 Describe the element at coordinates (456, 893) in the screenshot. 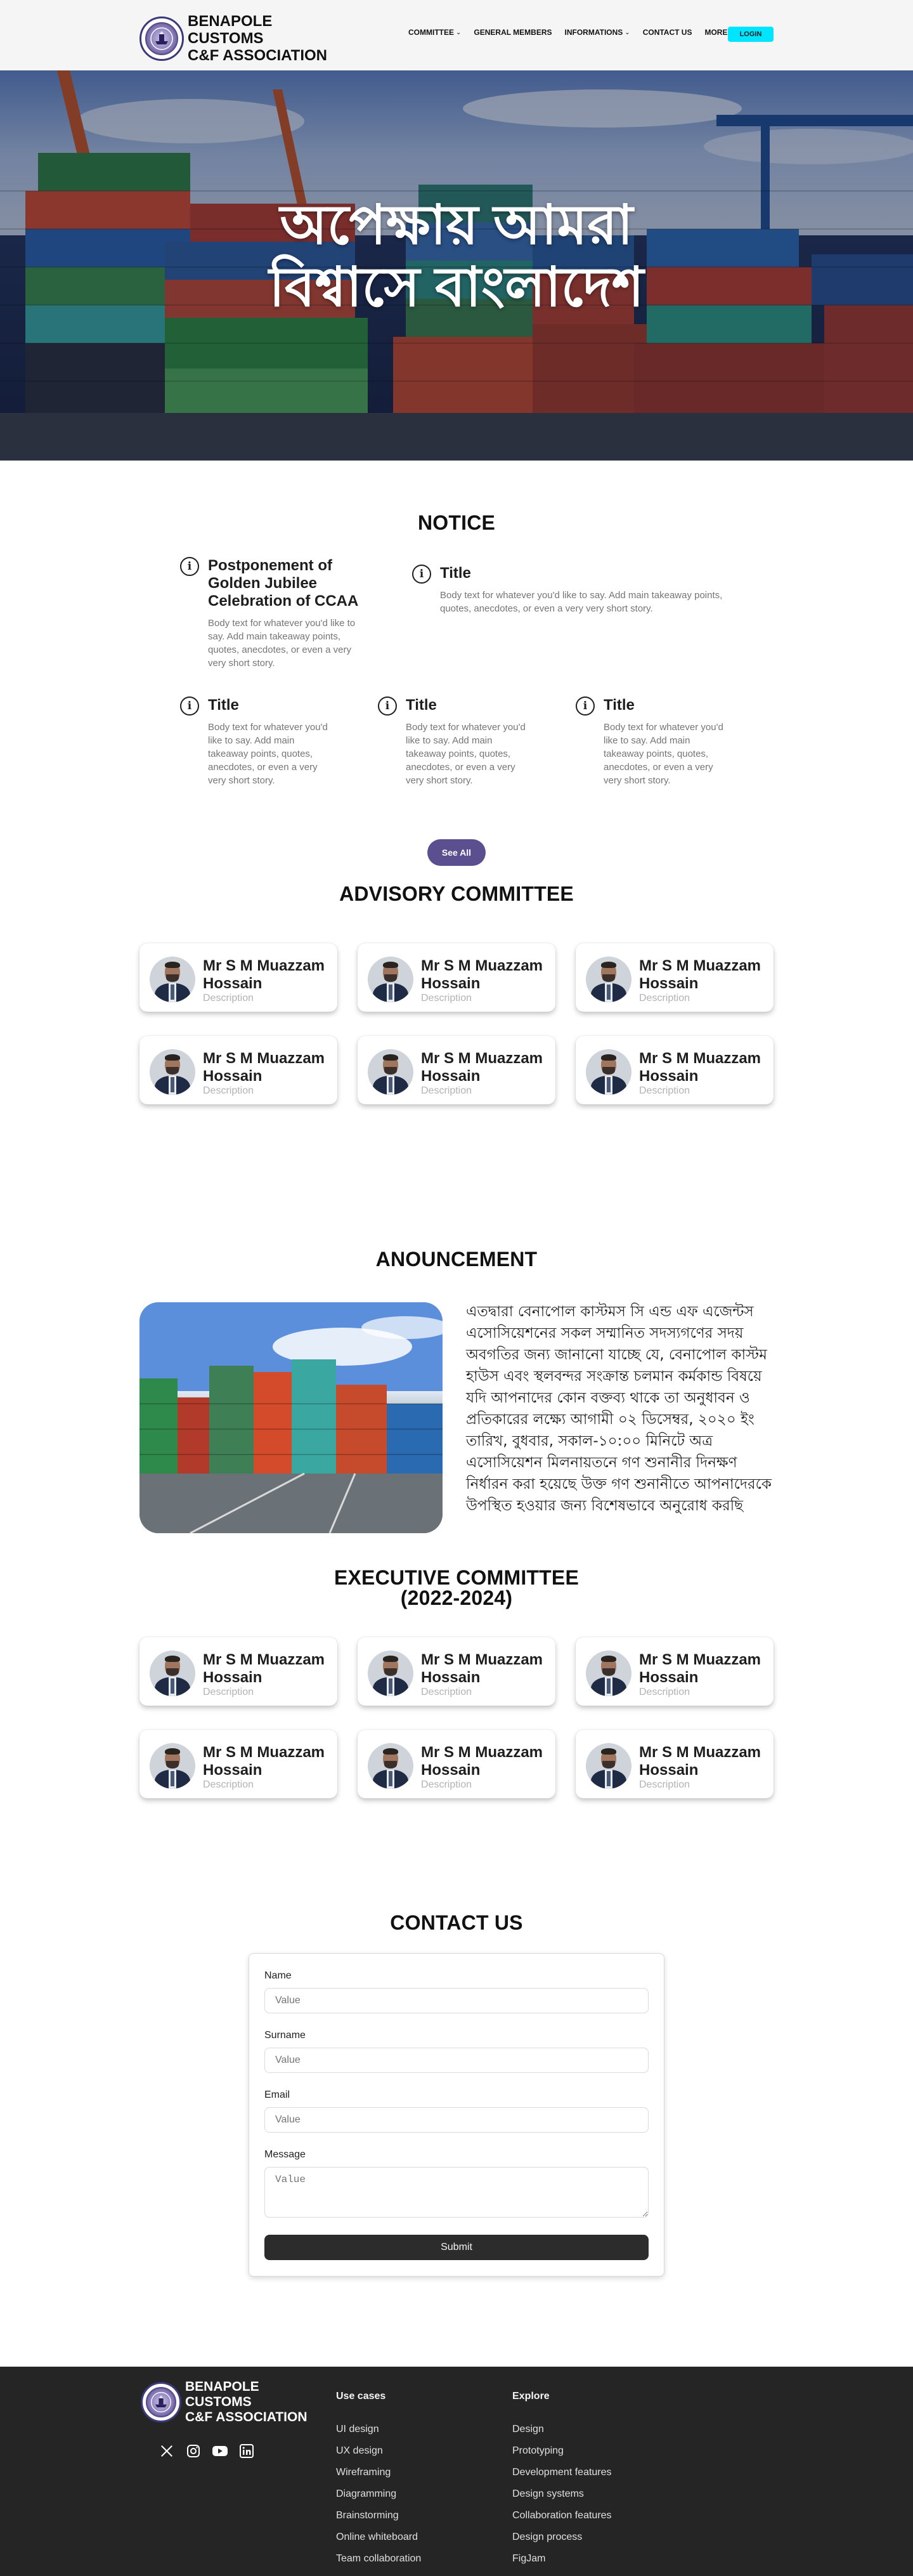

I see `advisory-title: ADVISORY COMMITTEE` at that location.